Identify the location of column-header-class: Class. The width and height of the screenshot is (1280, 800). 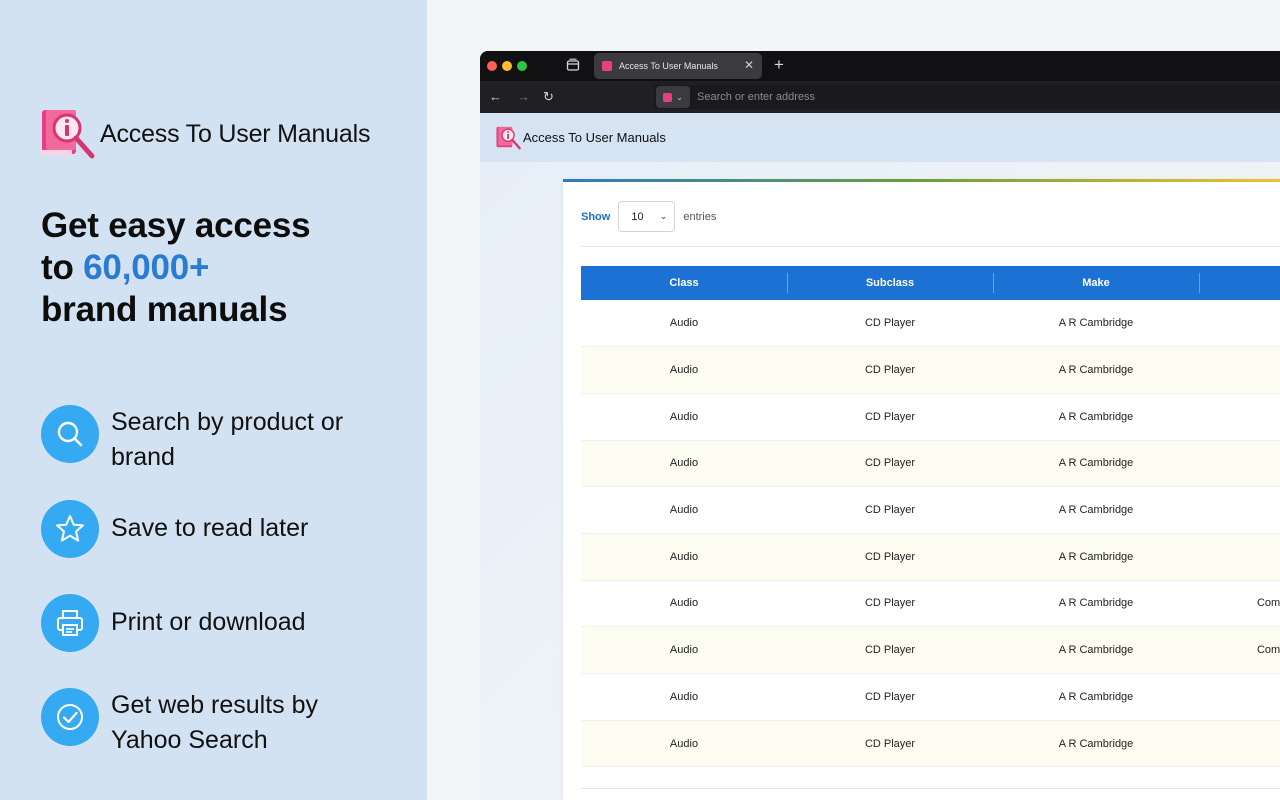
(684, 283).